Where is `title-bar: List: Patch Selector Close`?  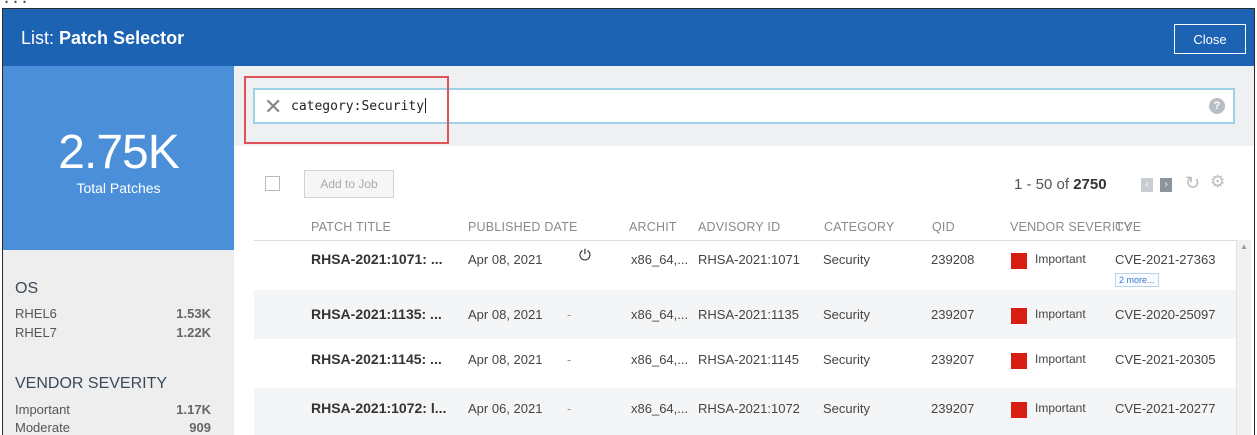
title-bar: List: Patch Selector Close is located at coordinates (628, 37).